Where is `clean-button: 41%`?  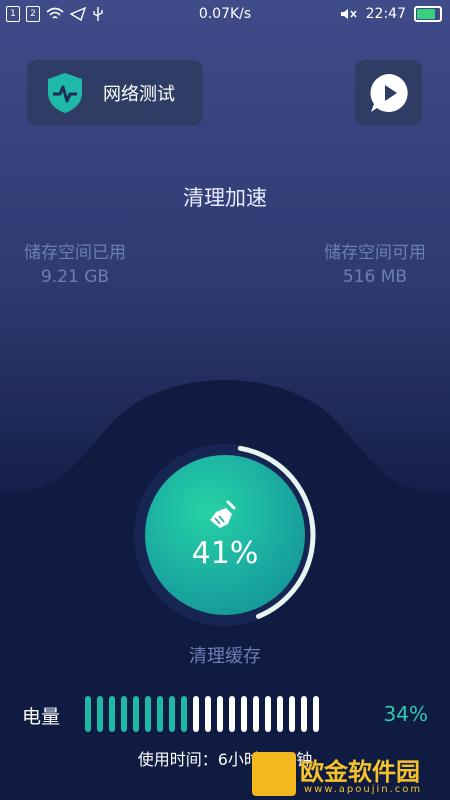 clean-button: 41% is located at coordinates (225, 535).